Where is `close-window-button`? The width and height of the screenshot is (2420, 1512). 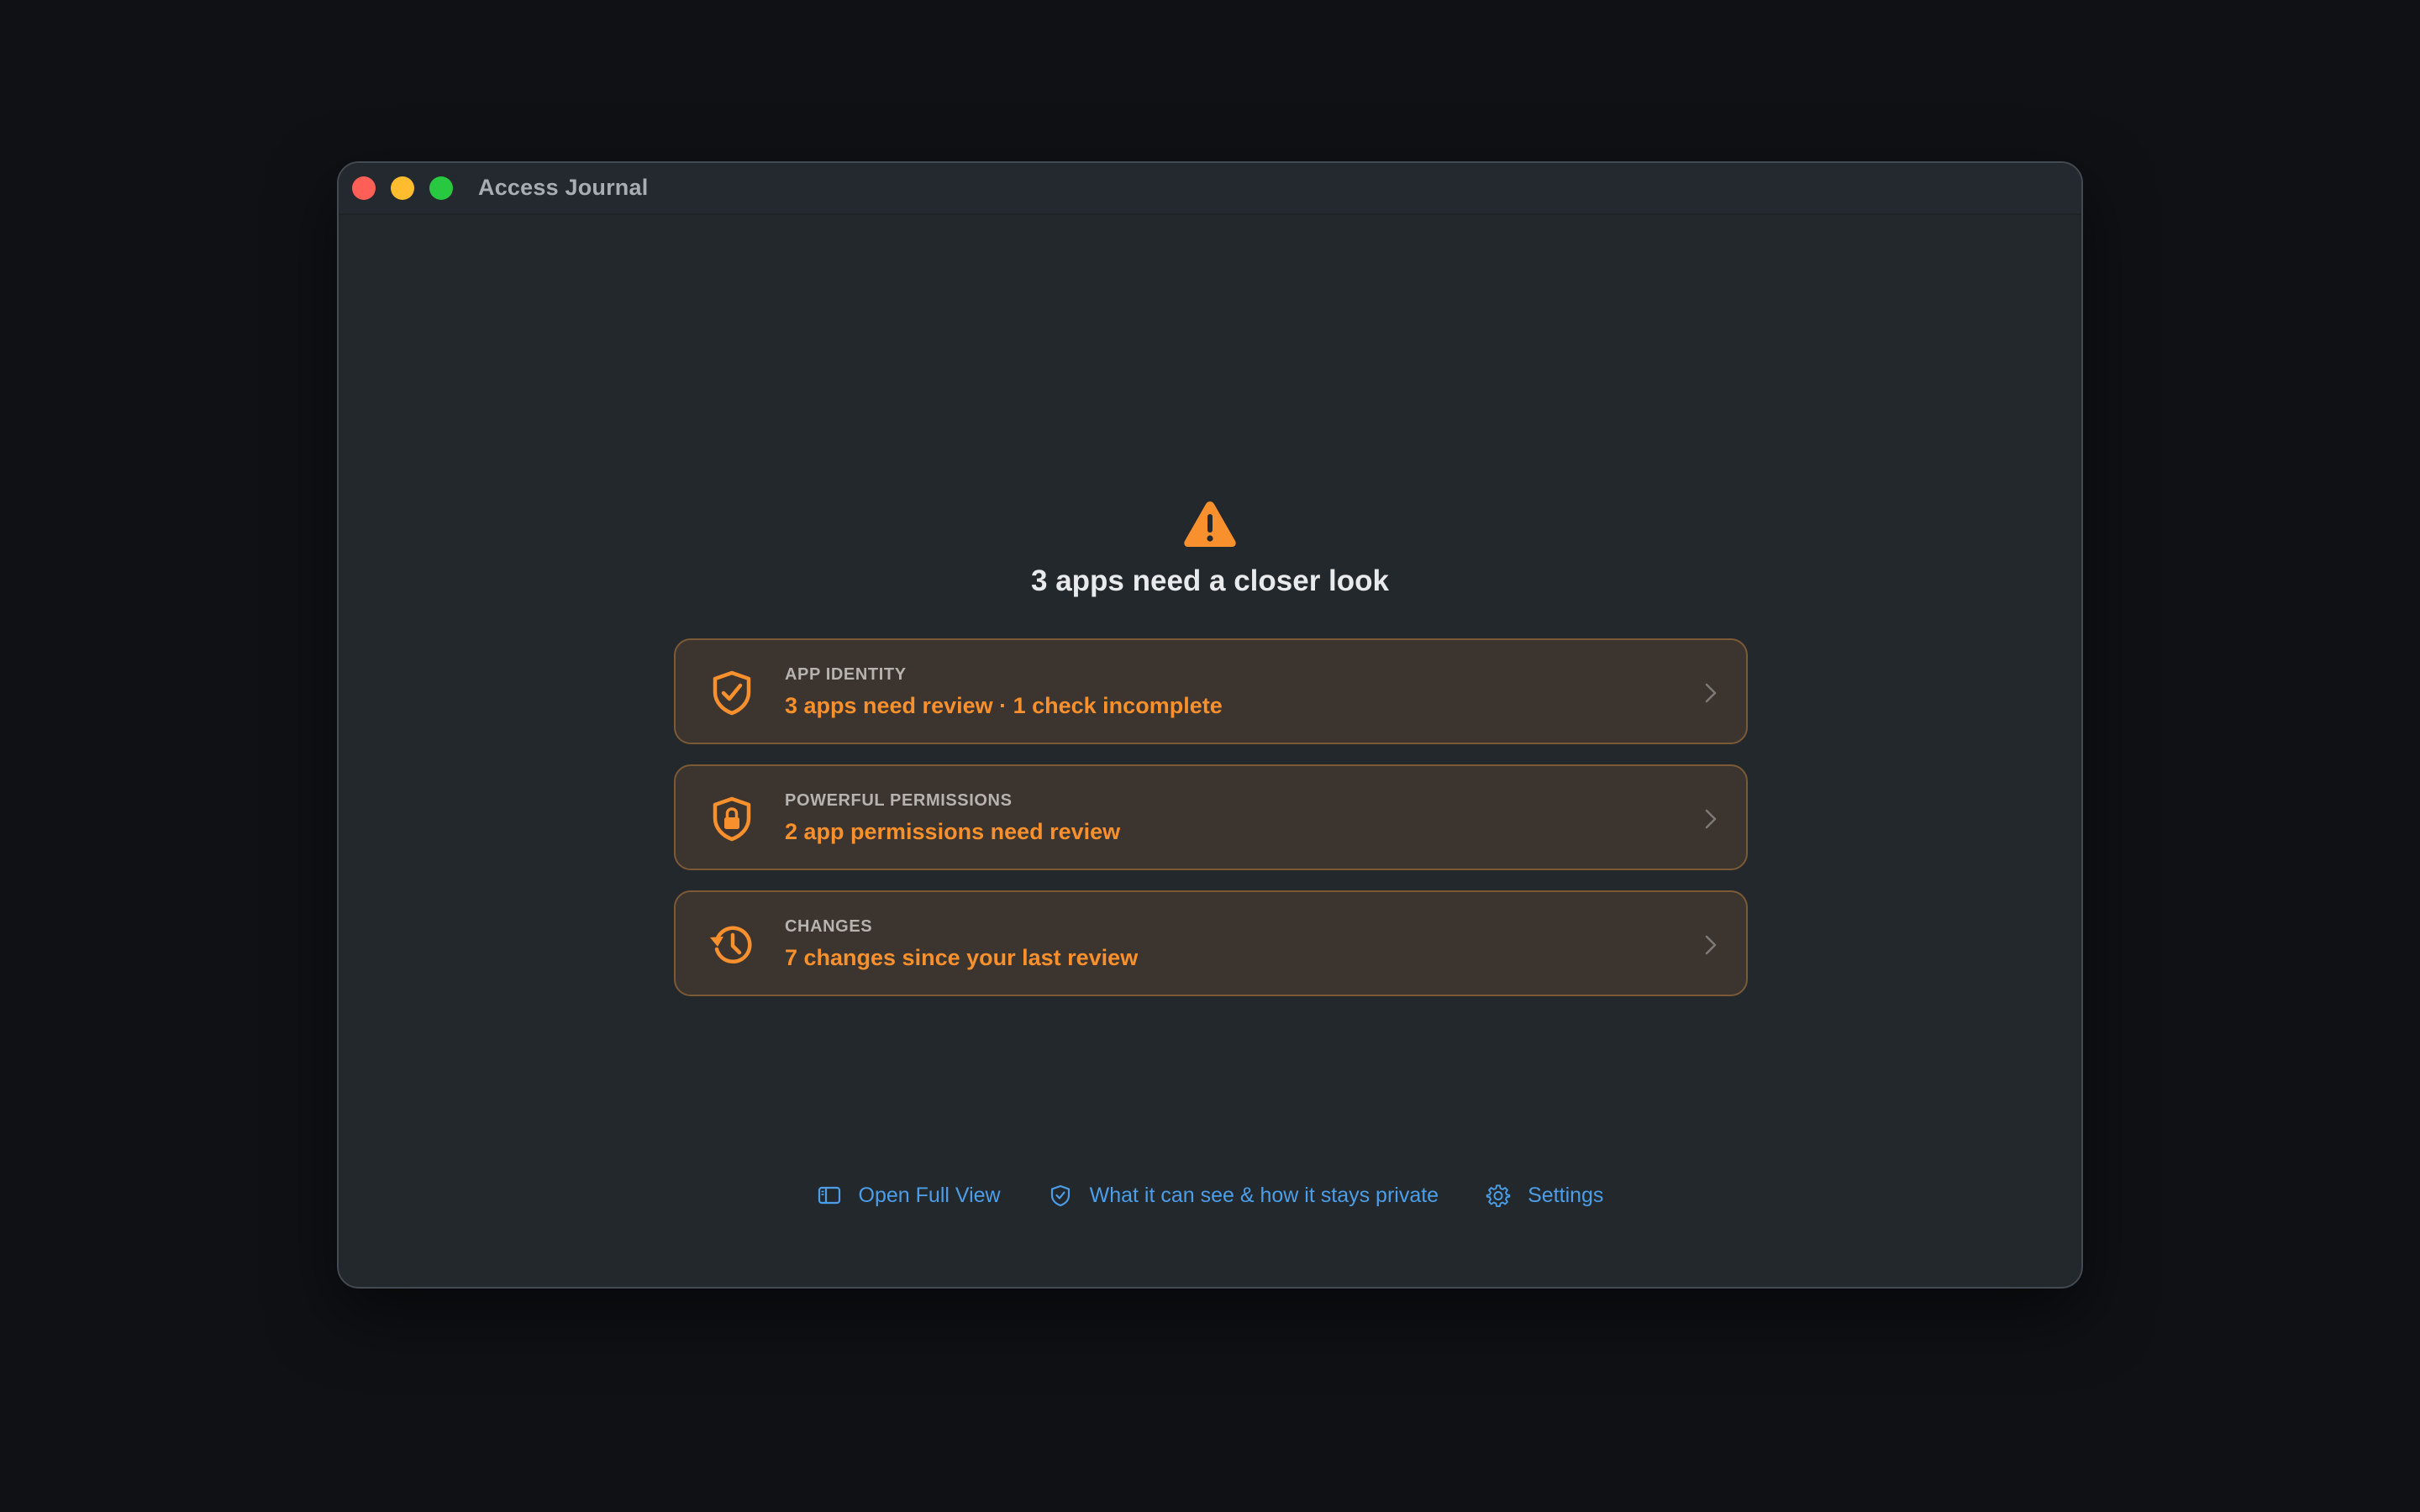 close-window-button is located at coordinates (364, 188).